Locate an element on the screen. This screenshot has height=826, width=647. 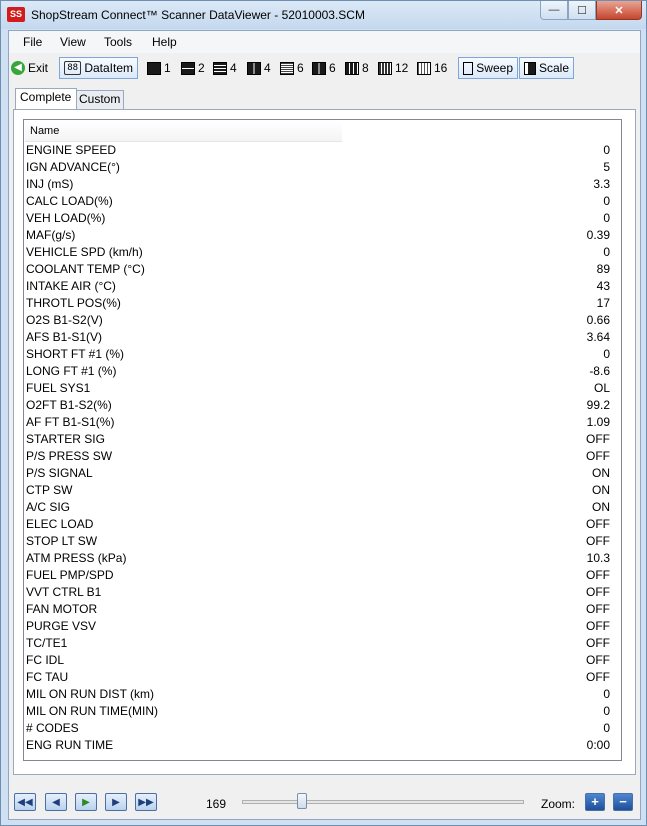
maximize-button: ☐ is located at coordinates (582, 10).